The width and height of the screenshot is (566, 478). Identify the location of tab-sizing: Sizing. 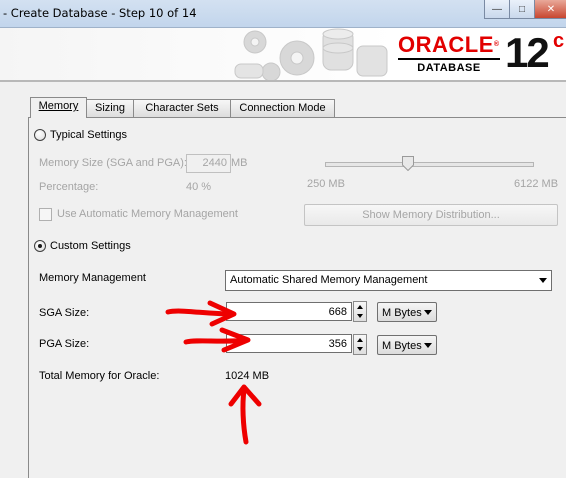
(110, 108).